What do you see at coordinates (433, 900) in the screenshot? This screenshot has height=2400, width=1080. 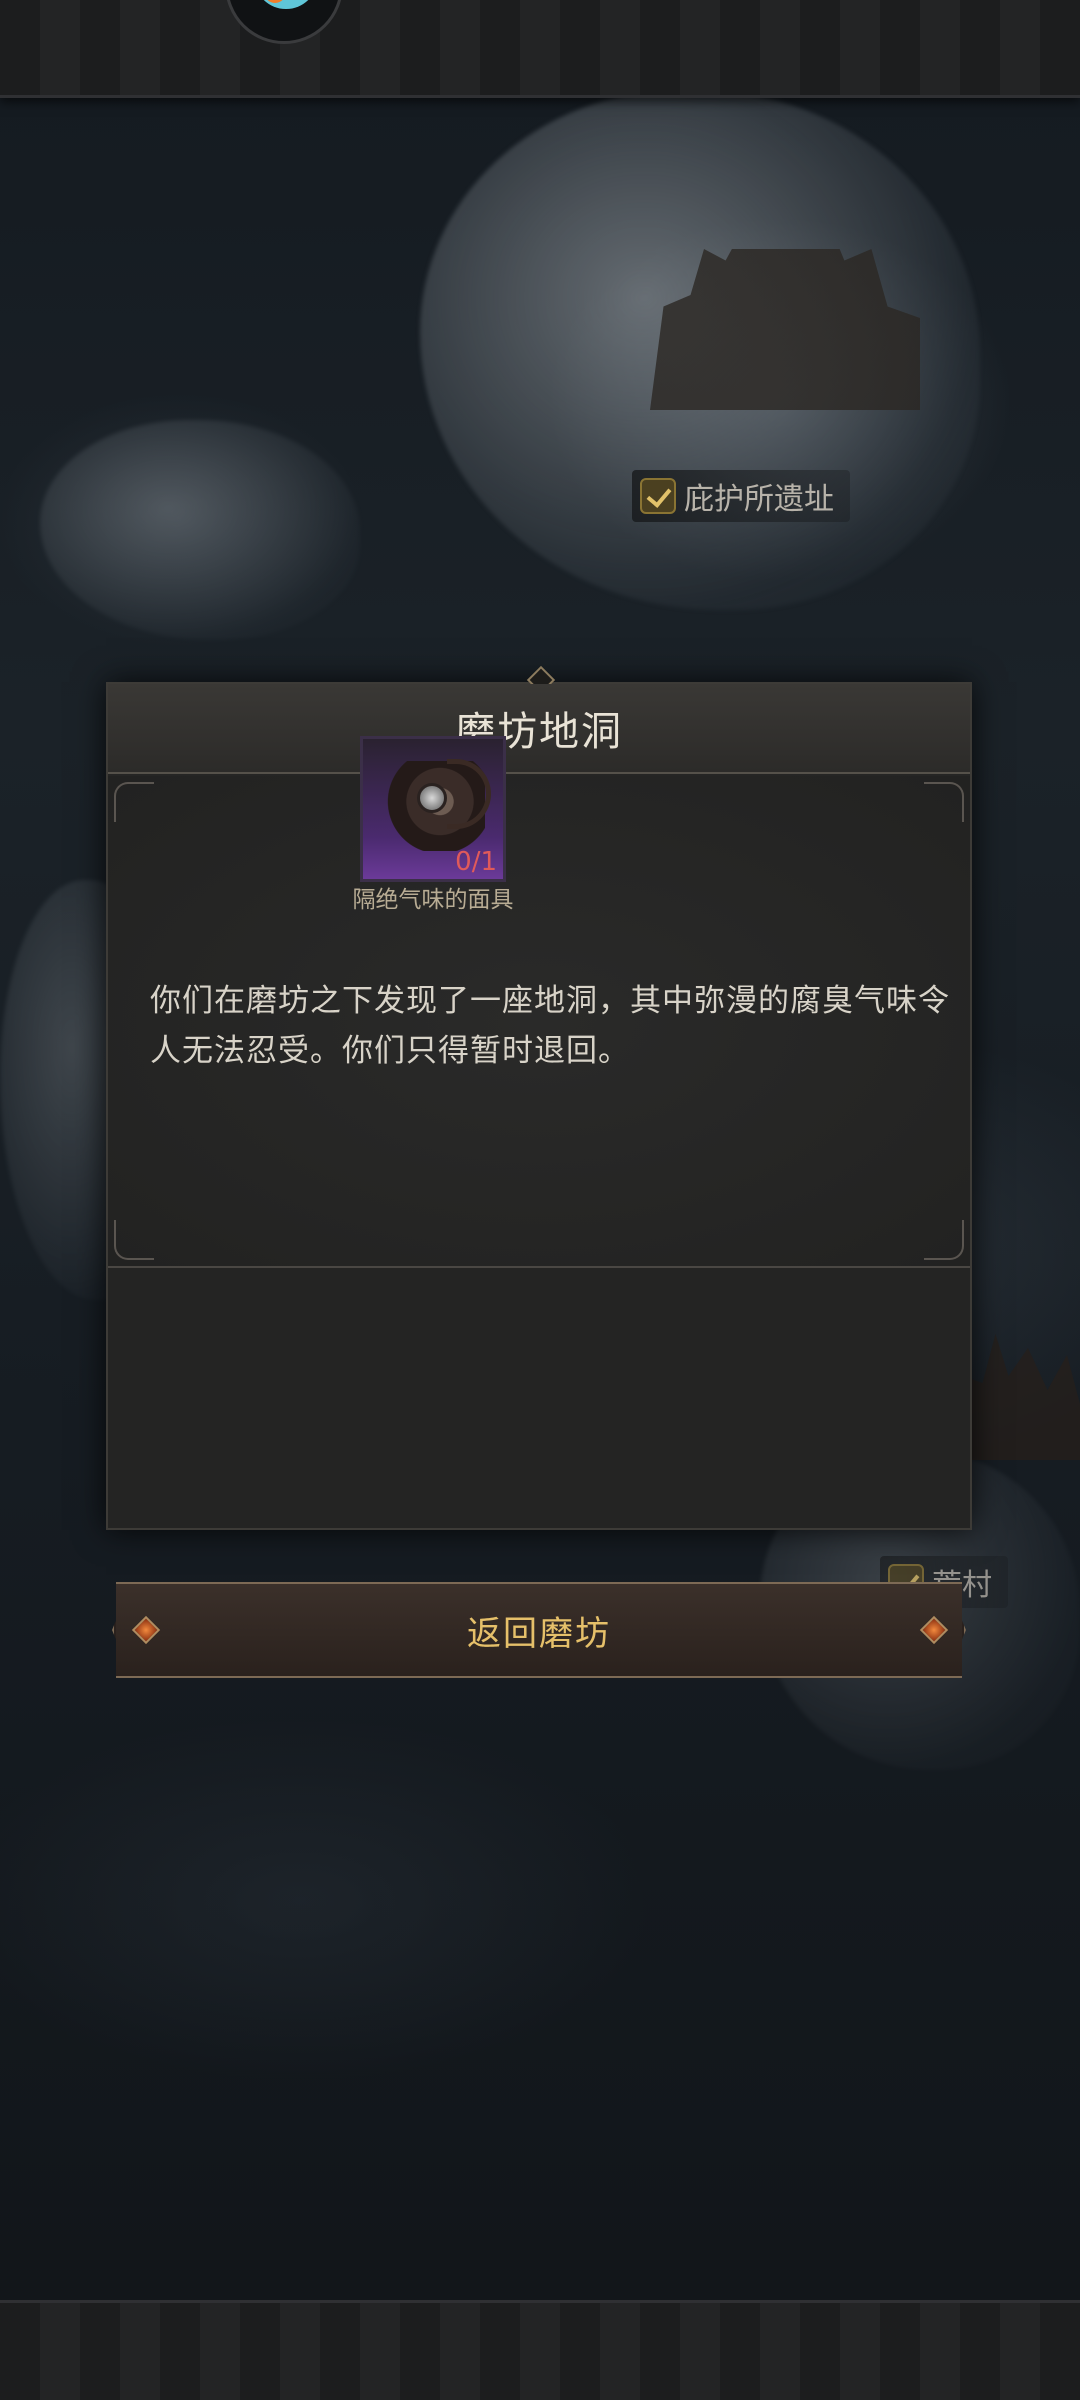 I see `item-name: 隔绝气味的面具` at bounding box center [433, 900].